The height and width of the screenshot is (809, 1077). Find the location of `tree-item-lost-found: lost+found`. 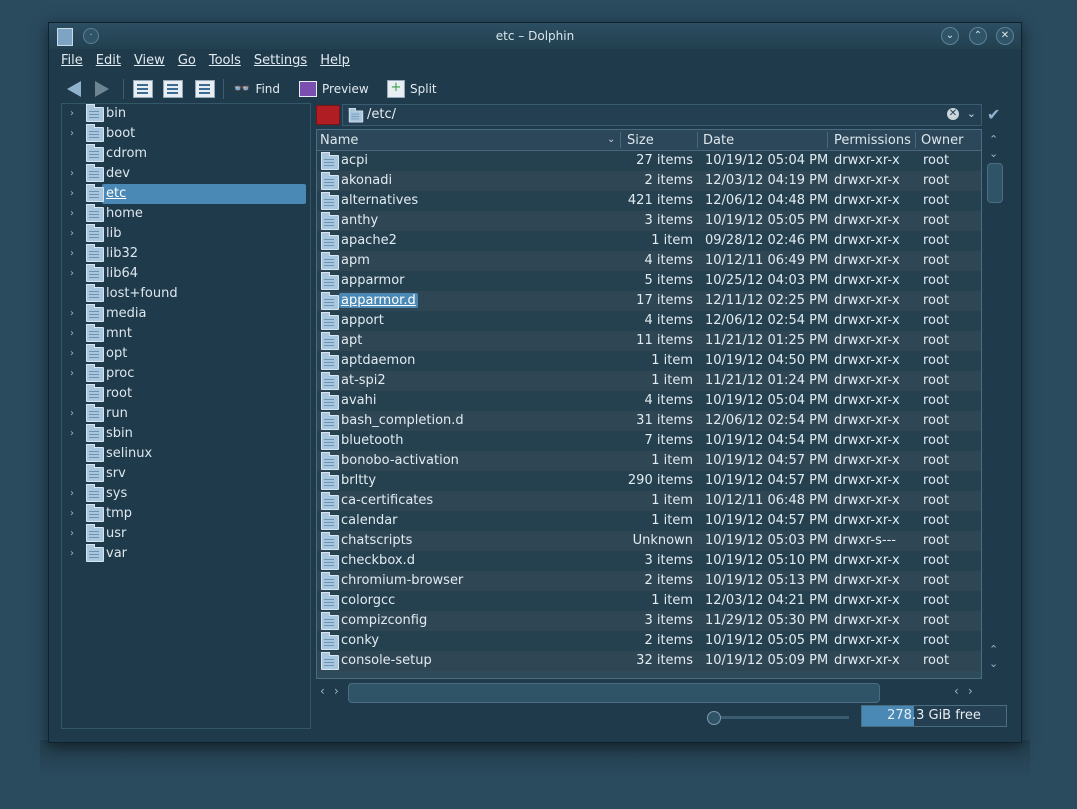

tree-item-lost-found: lost+found is located at coordinates (186, 294).